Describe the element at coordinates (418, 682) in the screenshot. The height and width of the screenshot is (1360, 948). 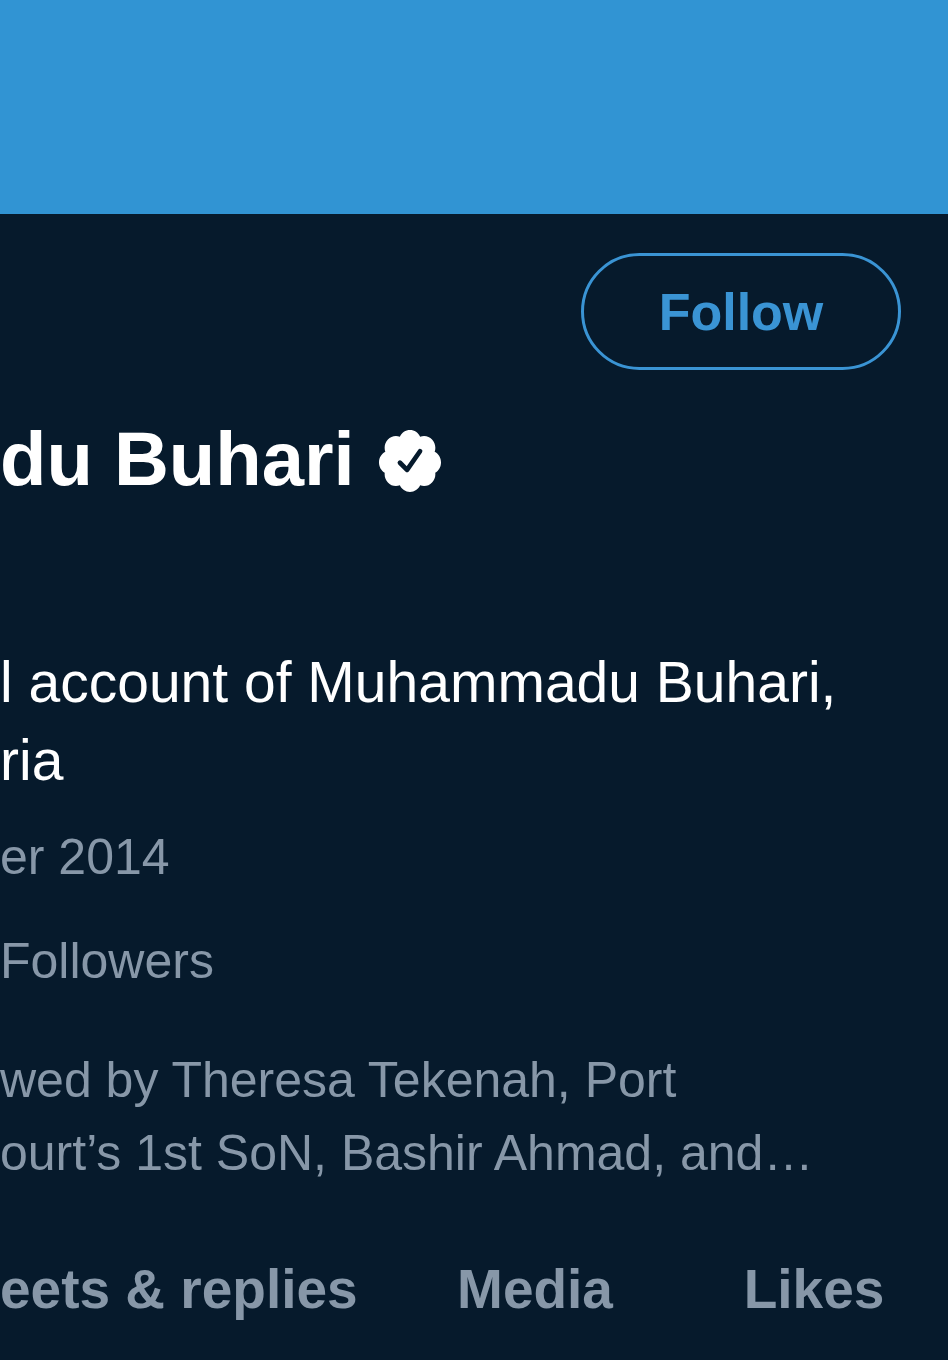
I see `bio-line: l account of Muhammadu Buhari,` at that location.